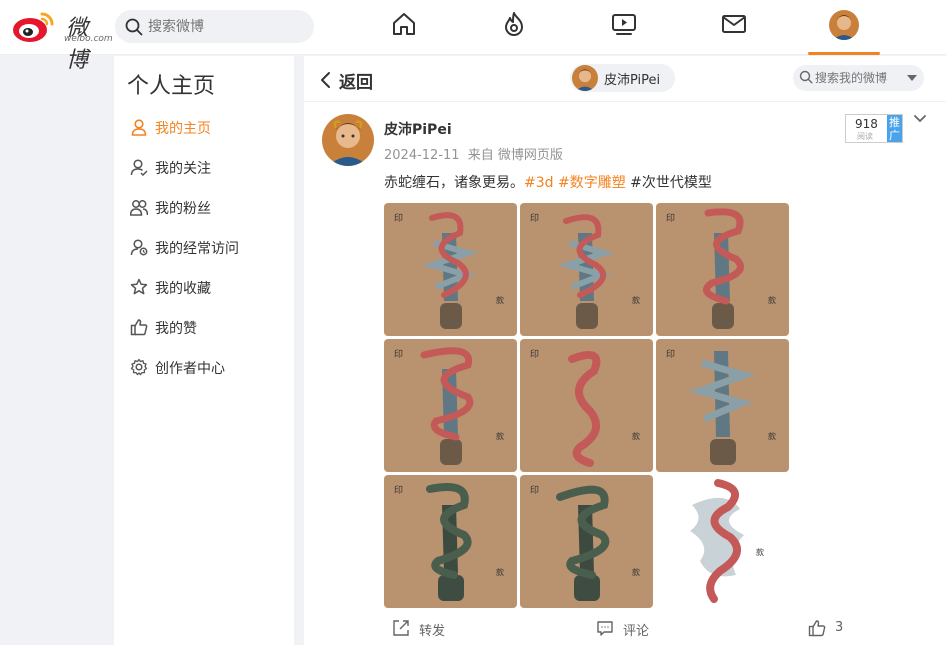  Describe the element at coordinates (632, 80) in the screenshot. I see `user-chip-name: 皮沛PiPei` at that location.